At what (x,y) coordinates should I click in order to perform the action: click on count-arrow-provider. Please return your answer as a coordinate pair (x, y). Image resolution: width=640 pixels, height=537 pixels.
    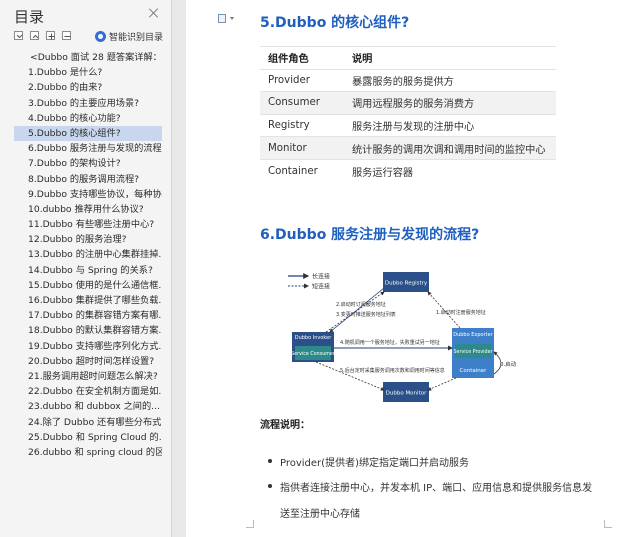
    Looking at the image, I should click on (442, 384).